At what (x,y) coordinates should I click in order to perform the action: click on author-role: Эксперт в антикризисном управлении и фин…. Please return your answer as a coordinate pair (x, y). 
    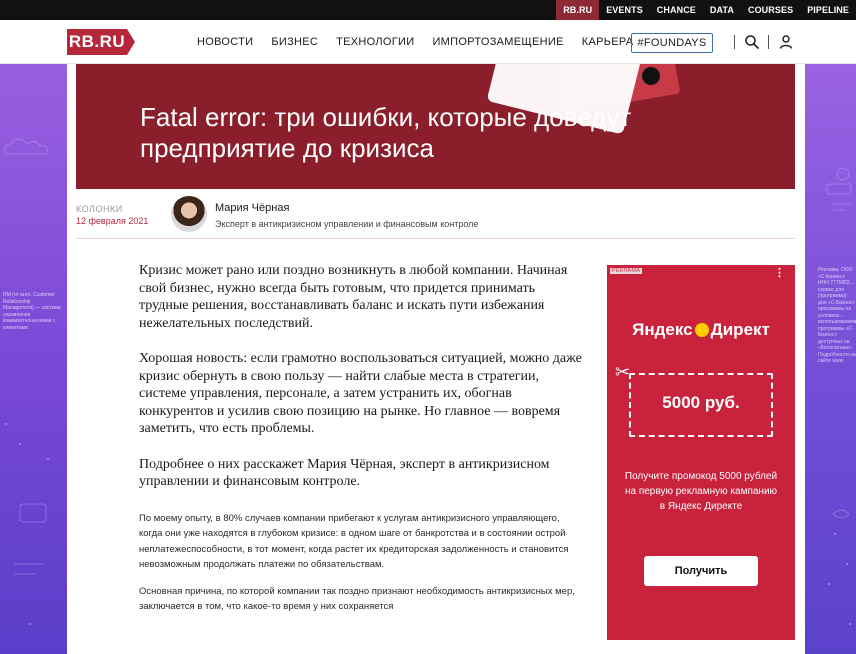
    Looking at the image, I should click on (347, 224).